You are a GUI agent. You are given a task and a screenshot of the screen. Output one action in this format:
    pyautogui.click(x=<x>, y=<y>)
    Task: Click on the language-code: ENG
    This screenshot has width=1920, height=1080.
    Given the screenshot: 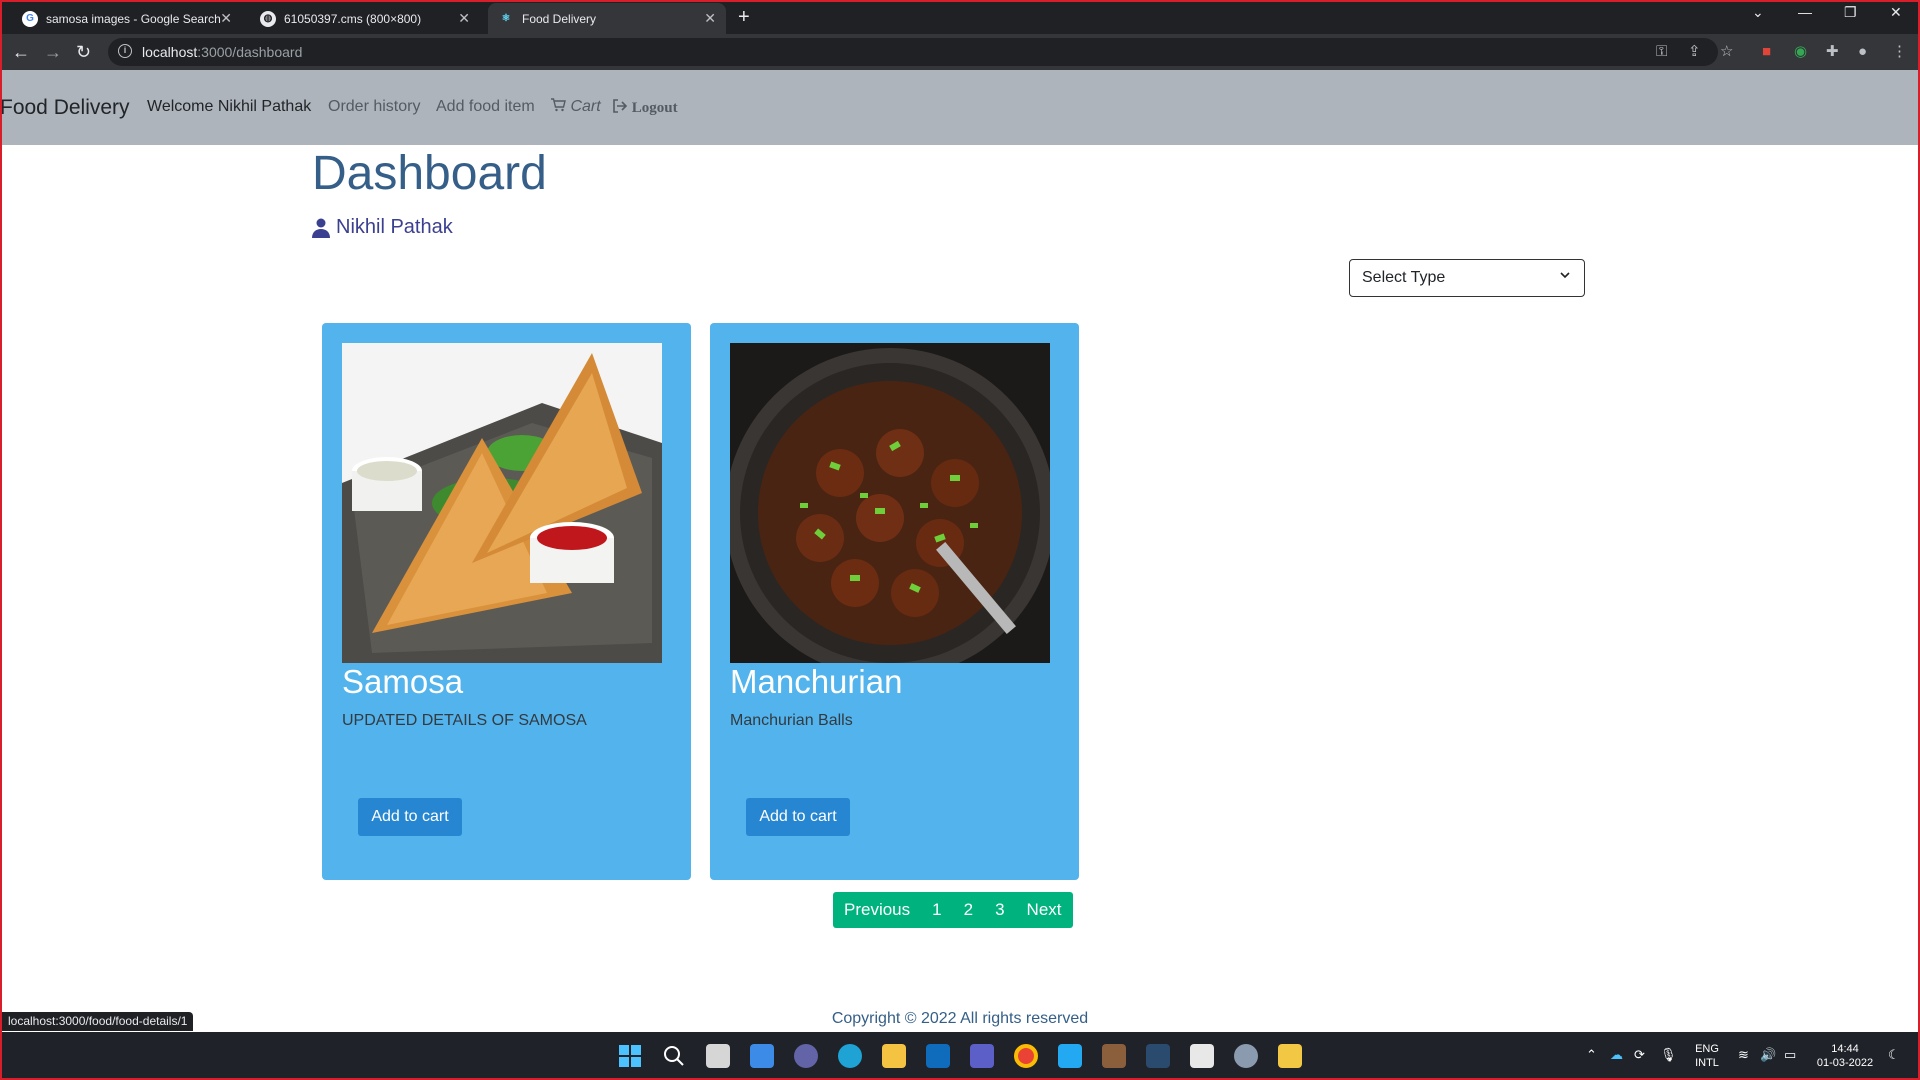 What is the action you would take?
    pyautogui.click(x=1707, y=1049)
    